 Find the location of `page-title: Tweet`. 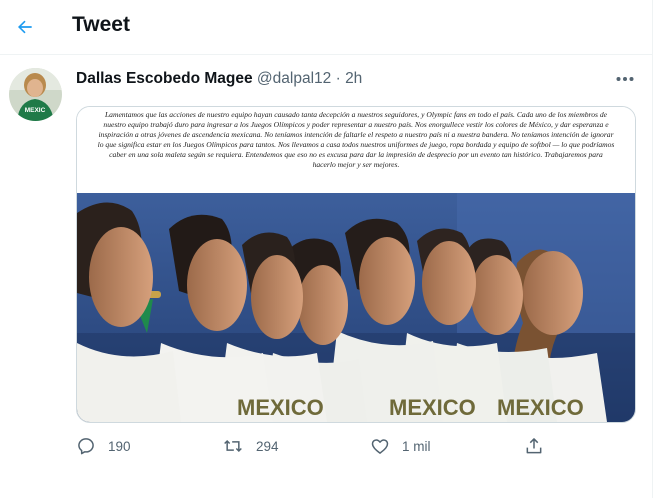

page-title: Tweet is located at coordinates (101, 24).